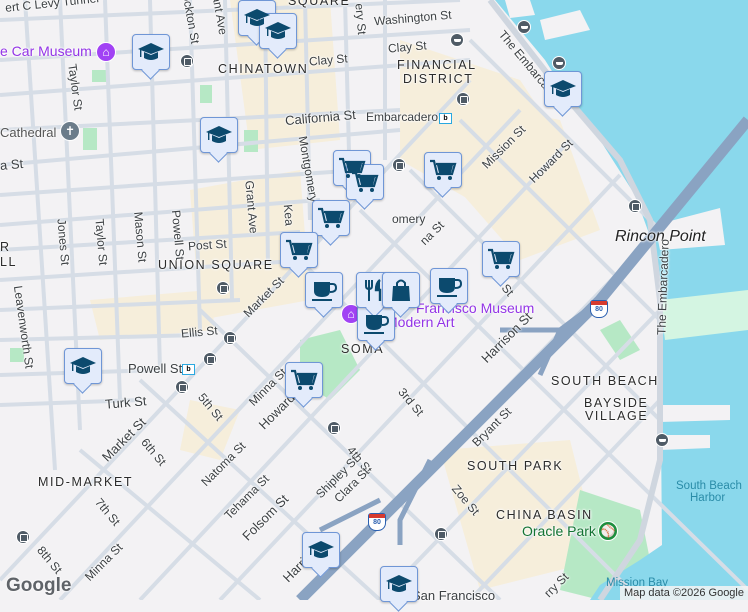 Image resolution: width=748 pixels, height=612 pixels. What do you see at coordinates (709, 486) in the screenshot?
I see `place-south-beach-harbor: South Beach` at bounding box center [709, 486].